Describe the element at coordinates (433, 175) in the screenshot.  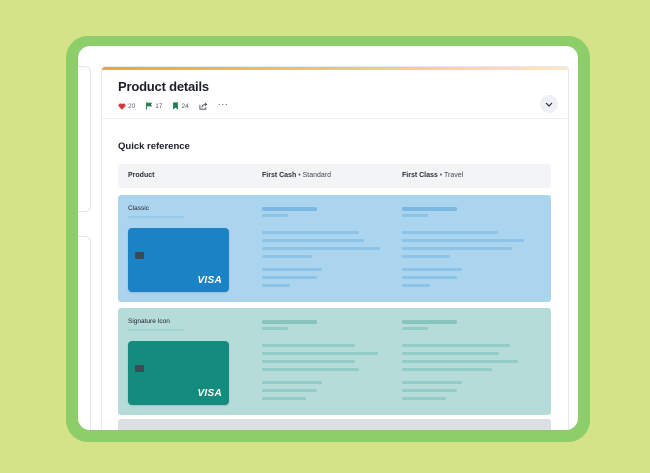
I see `column-header-first-class: First Class • Travel` at that location.